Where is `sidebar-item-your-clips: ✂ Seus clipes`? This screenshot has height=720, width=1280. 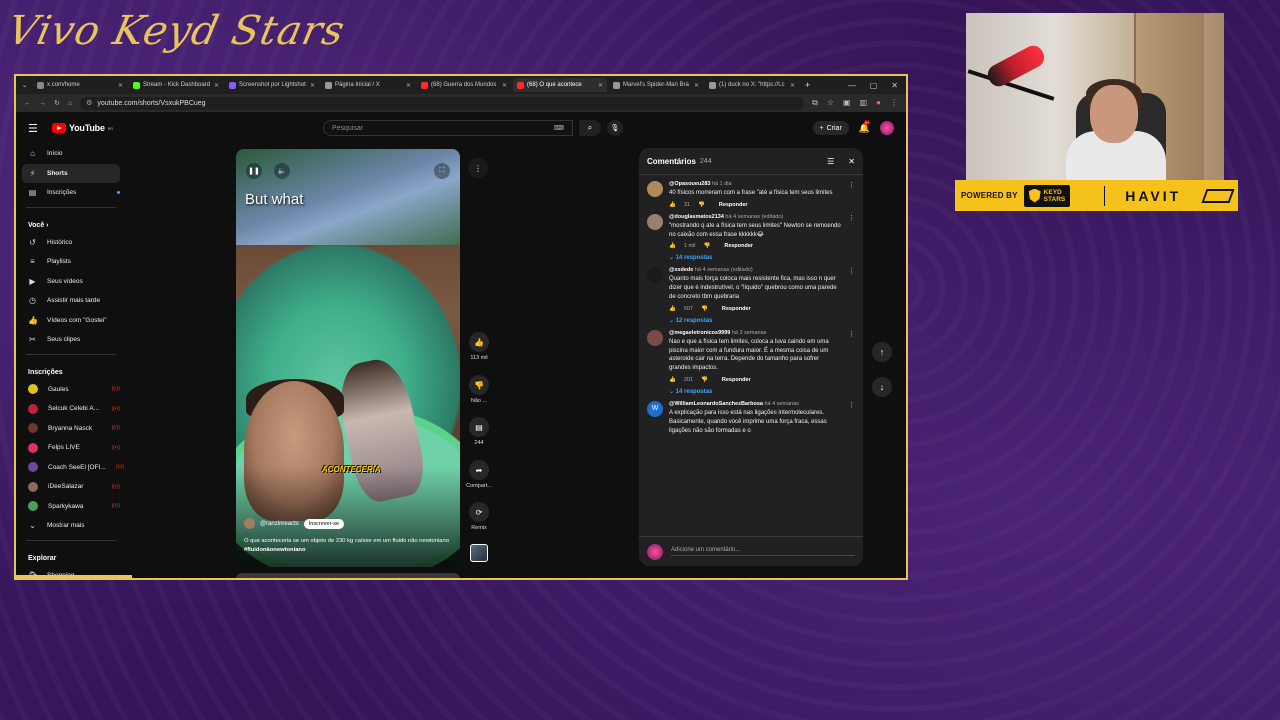
sidebar-item-your-clips: ✂ Seus clipes is located at coordinates (71, 340).